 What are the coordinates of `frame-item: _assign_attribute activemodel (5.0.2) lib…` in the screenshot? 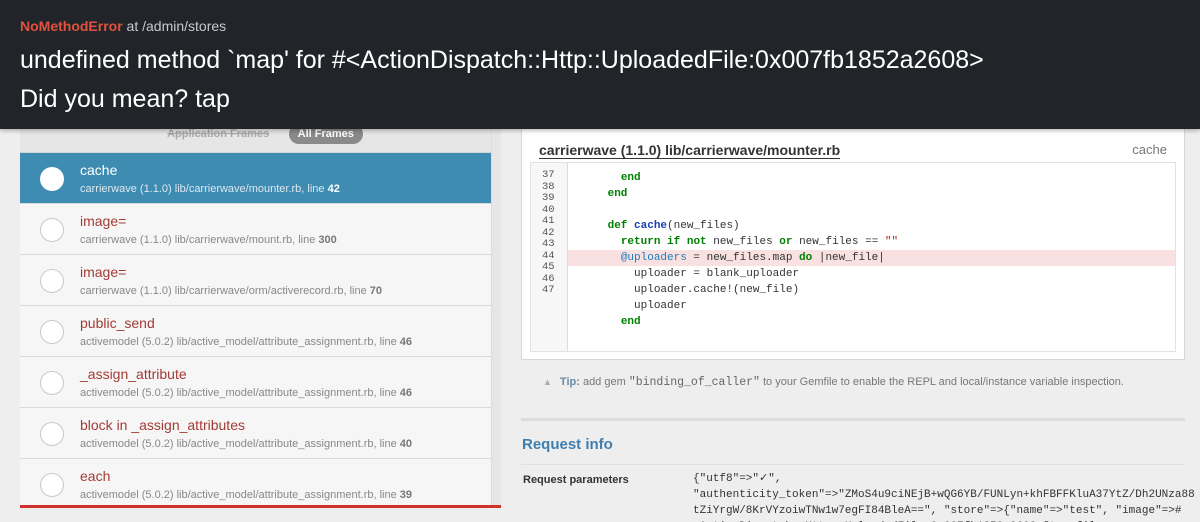 It's located at (260, 382).